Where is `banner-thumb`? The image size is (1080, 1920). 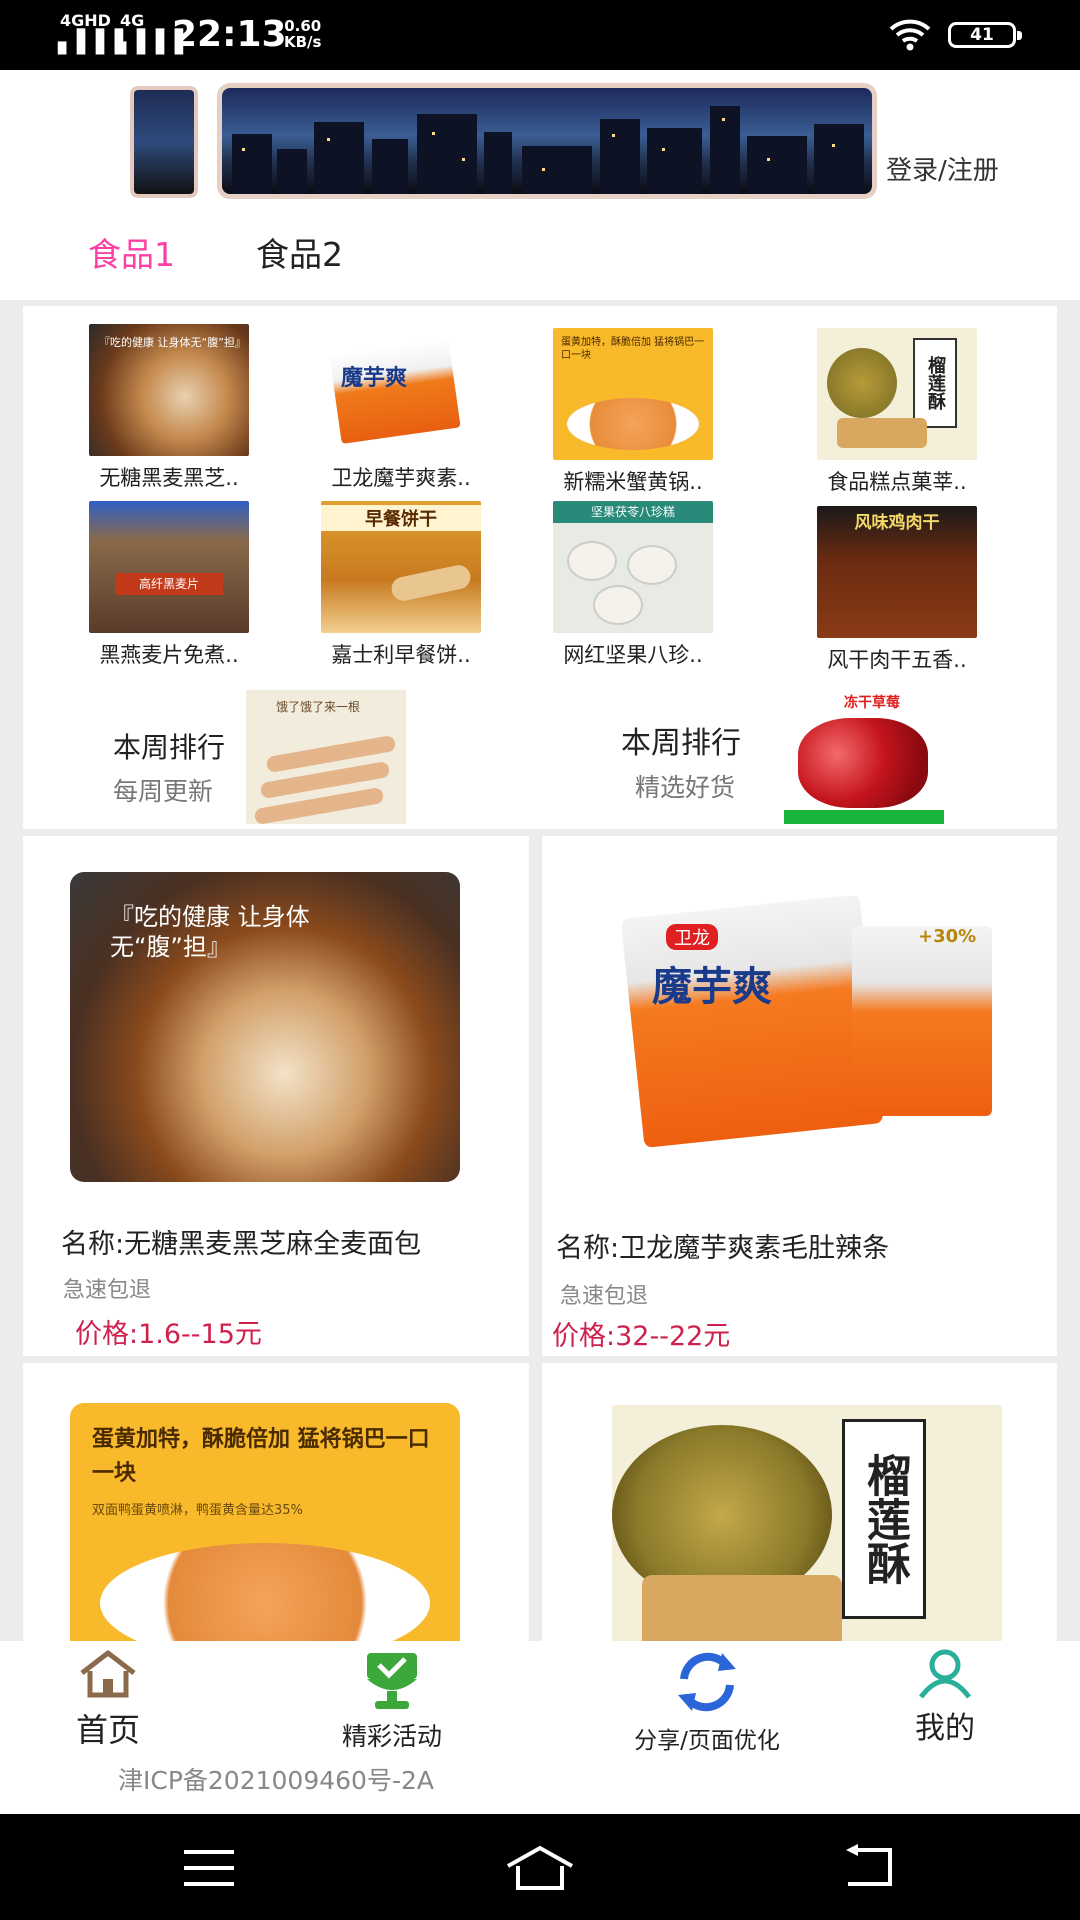
banner-thumb is located at coordinates (164, 142).